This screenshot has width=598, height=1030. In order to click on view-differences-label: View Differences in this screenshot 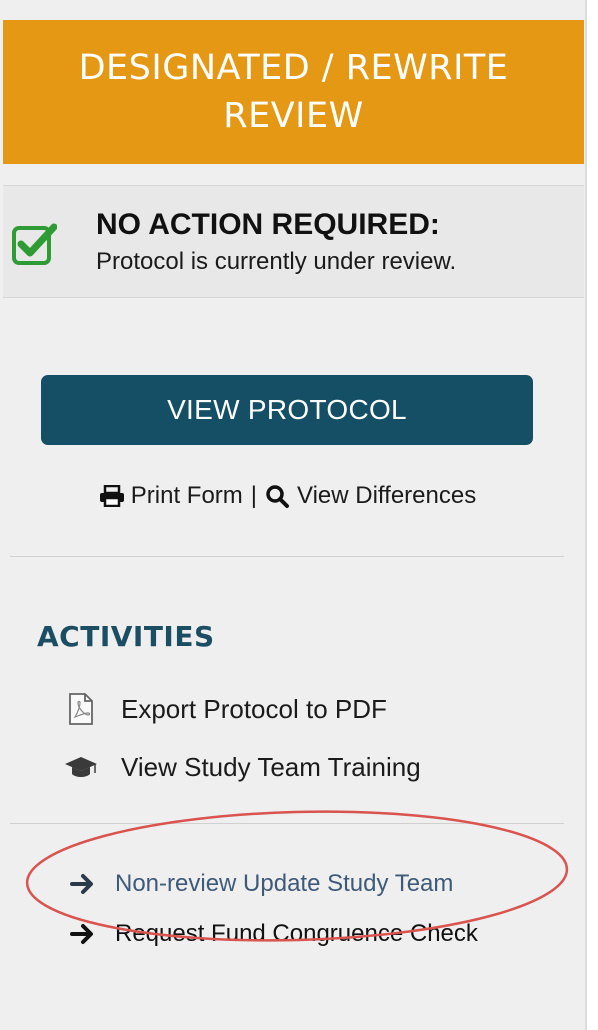, I will do `click(387, 495)`.